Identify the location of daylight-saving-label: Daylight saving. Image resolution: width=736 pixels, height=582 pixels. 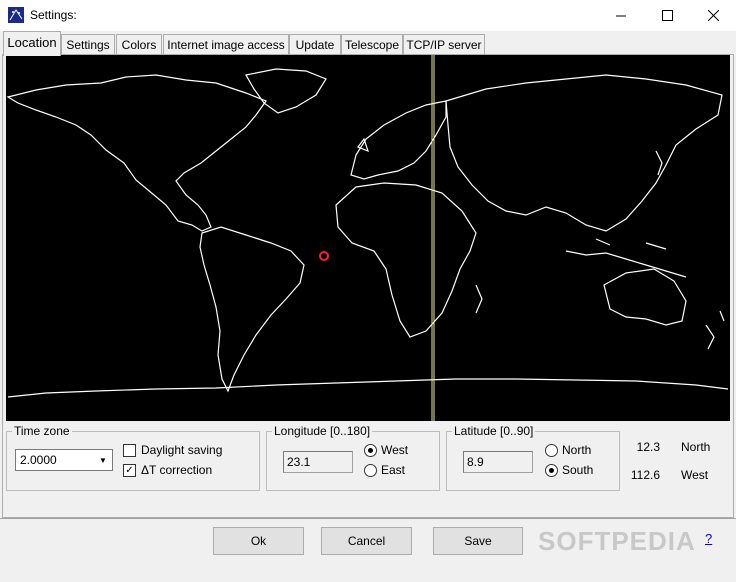
(182, 450).